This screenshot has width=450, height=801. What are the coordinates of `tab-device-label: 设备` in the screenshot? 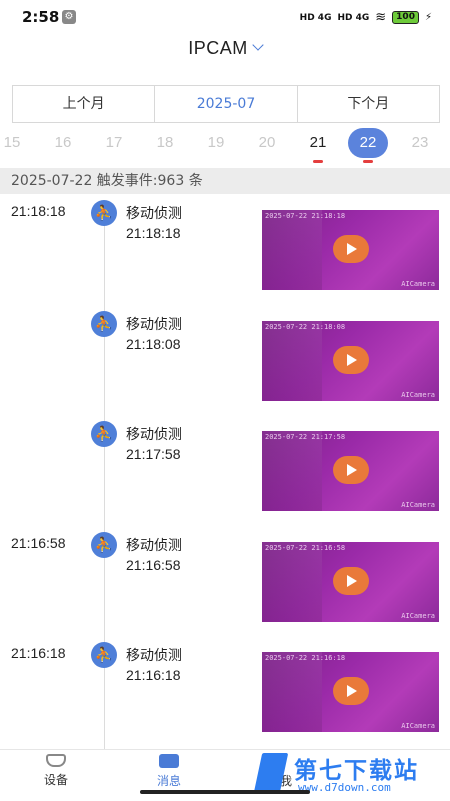 It's located at (55, 780).